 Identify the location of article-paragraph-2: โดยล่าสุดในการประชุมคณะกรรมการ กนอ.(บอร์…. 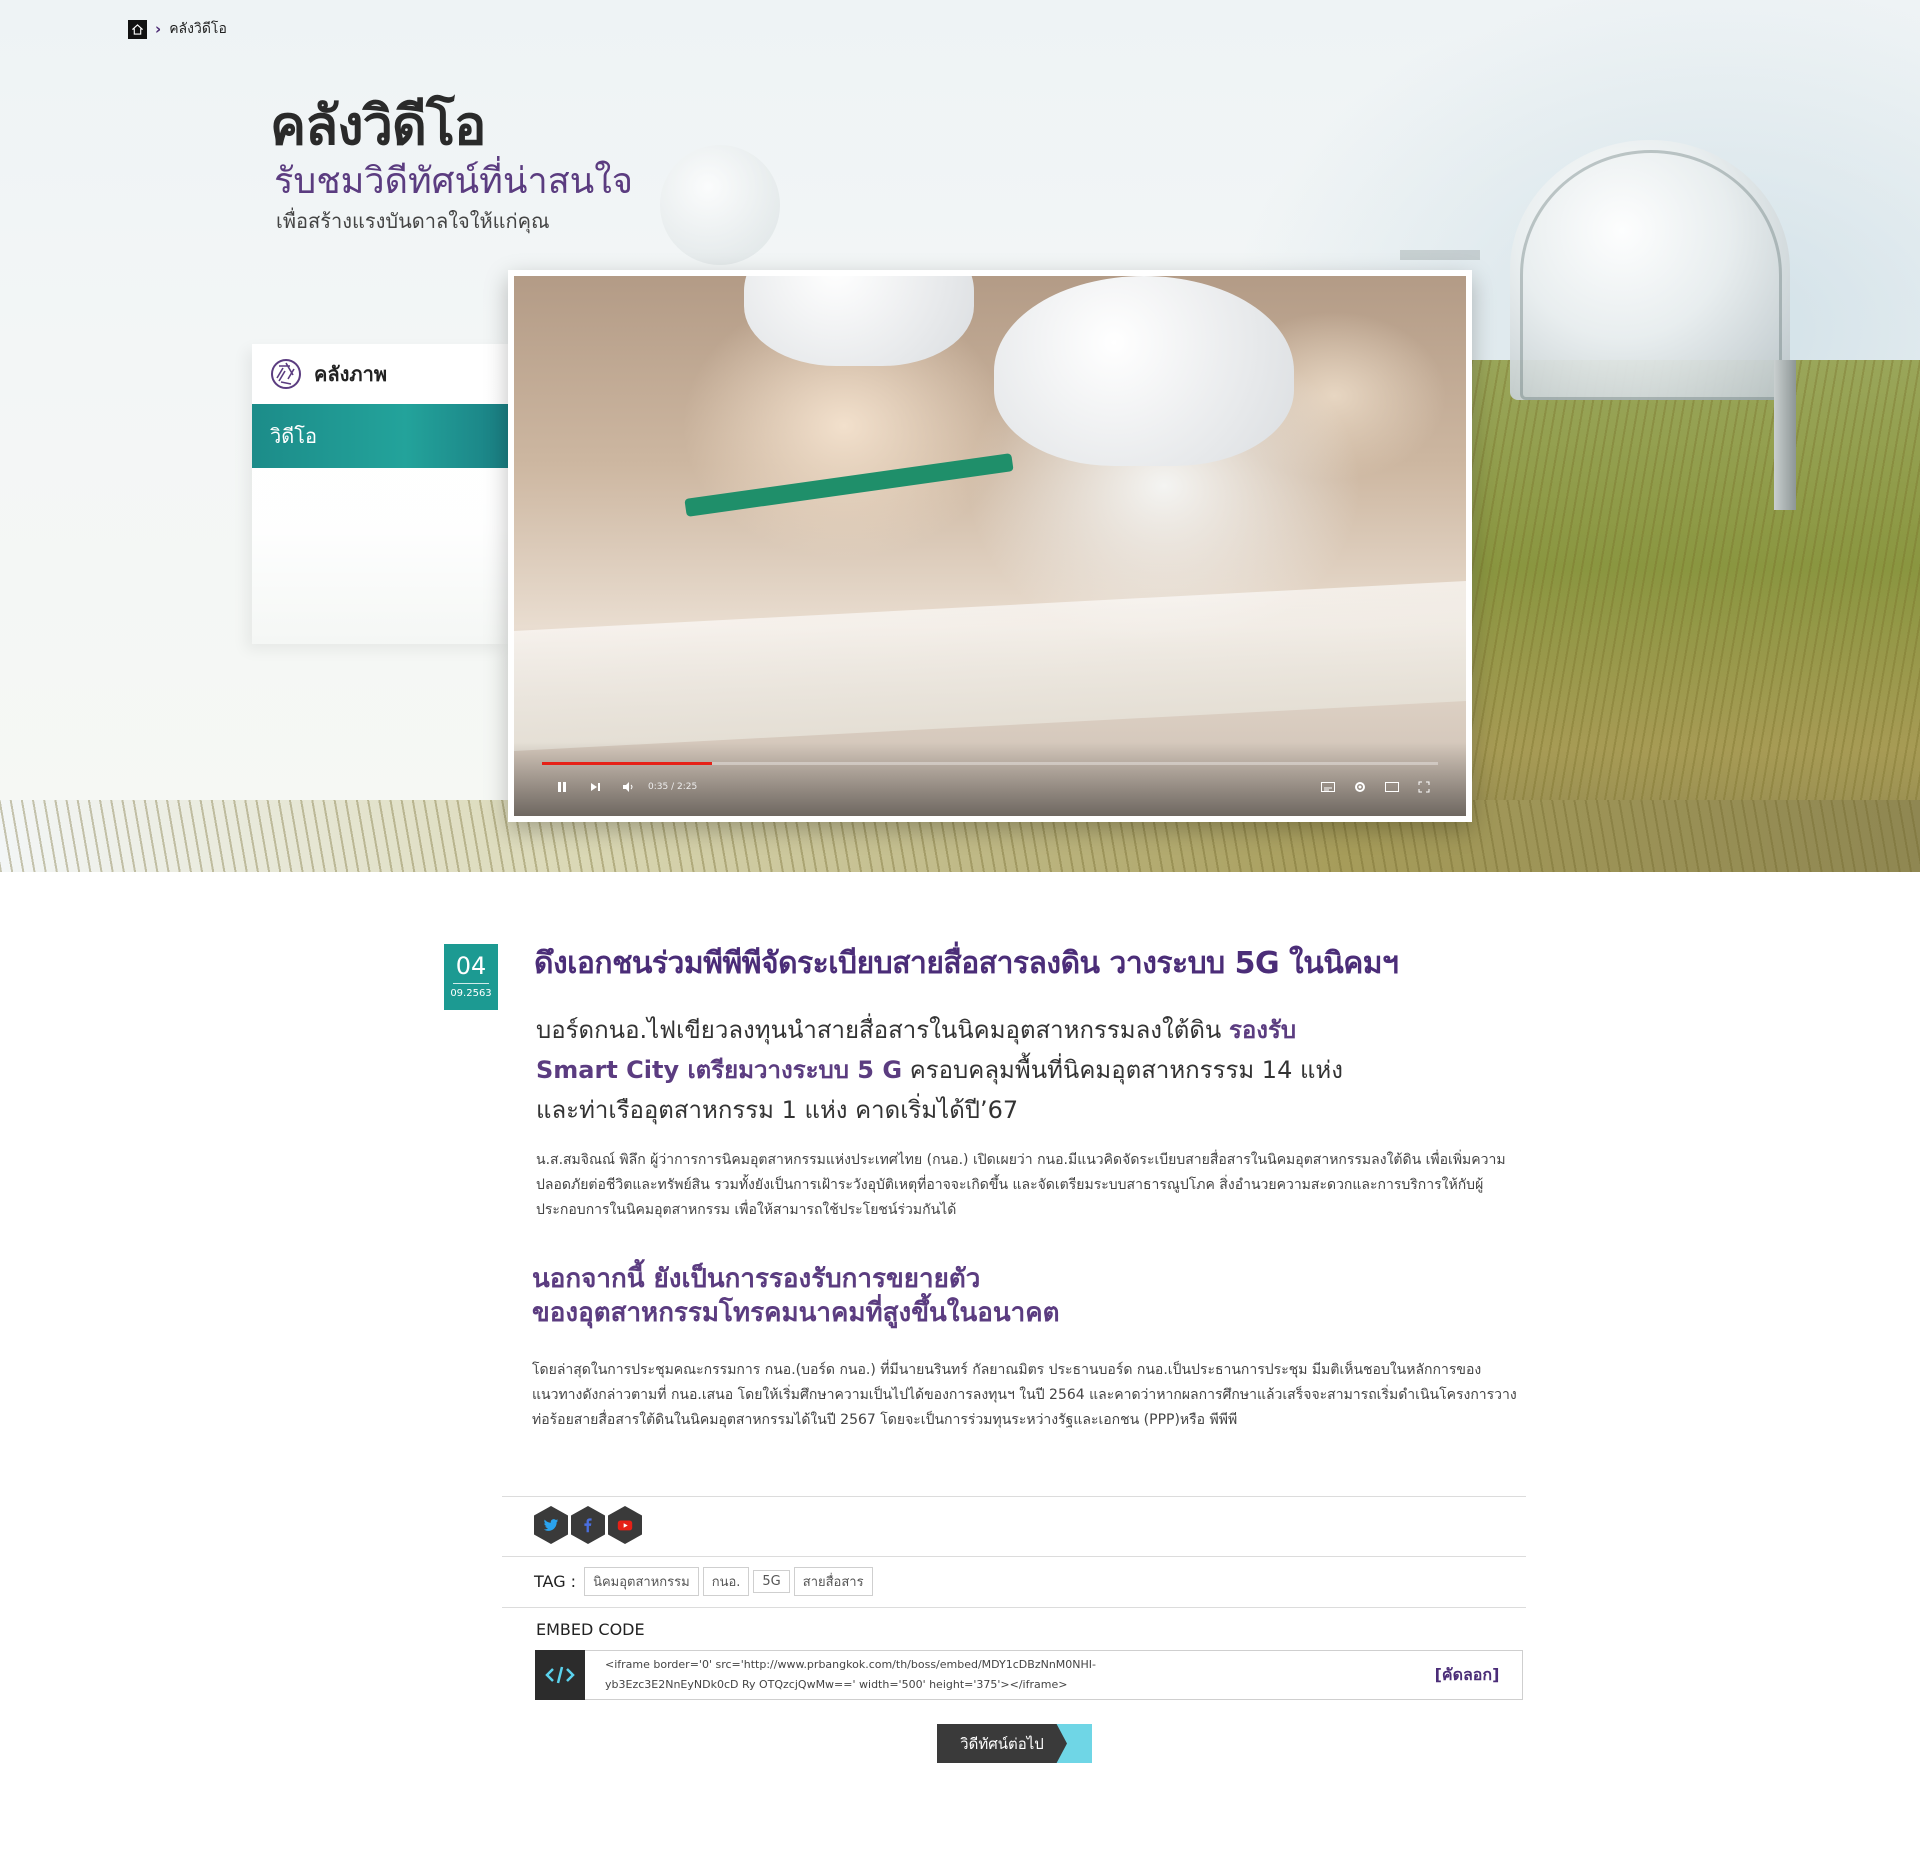
(1024, 1395).